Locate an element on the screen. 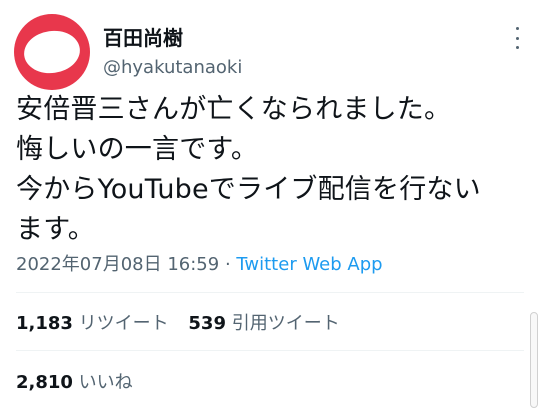 This screenshot has height=408, width=540. like-stats: 2,810 いいね is located at coordinates (74, 381).